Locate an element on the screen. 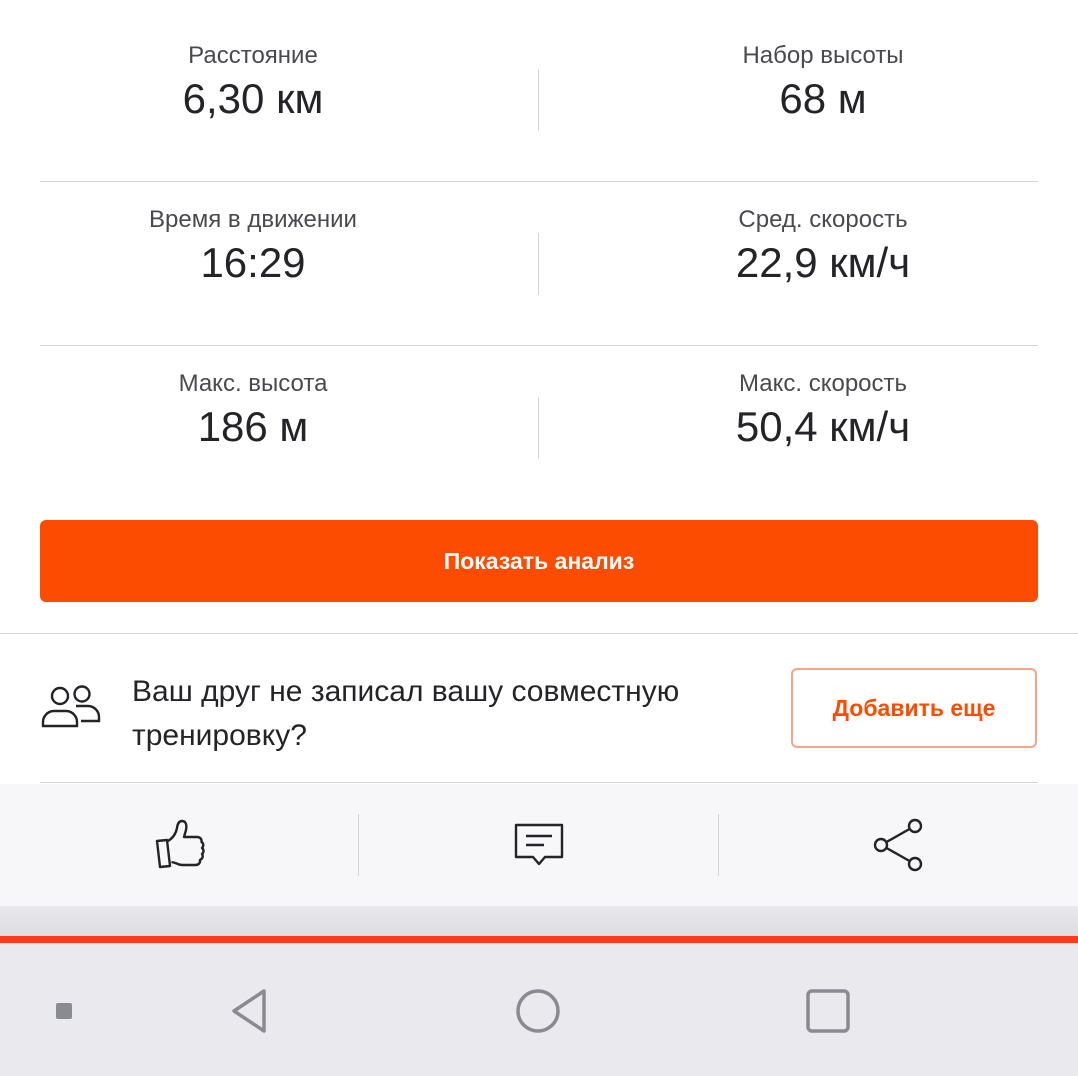 This screenshot has width=1078, height=1076. thumbs-up-icon is located at coordinates (180, 844).